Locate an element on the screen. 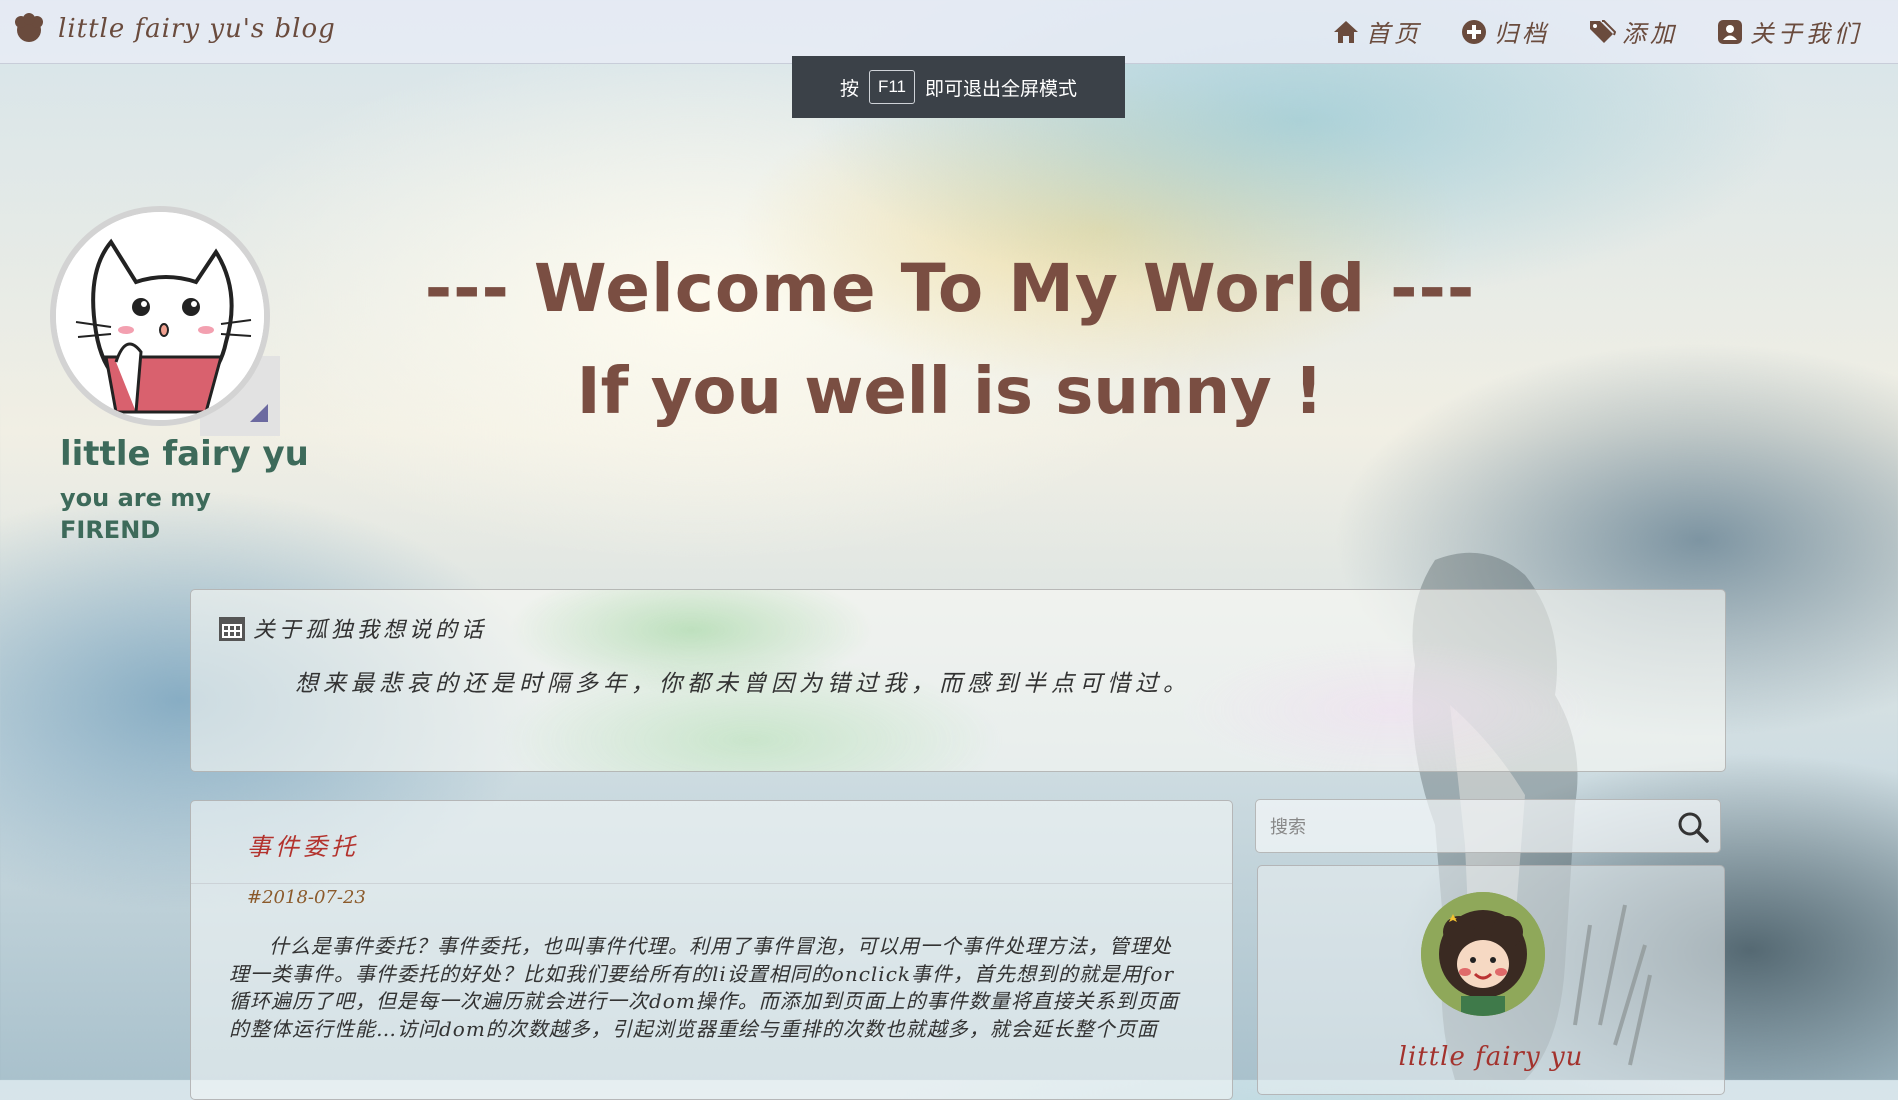 This screenshot has height=1100, width=1898. profile-avatar is located at coordinates (165, 321).